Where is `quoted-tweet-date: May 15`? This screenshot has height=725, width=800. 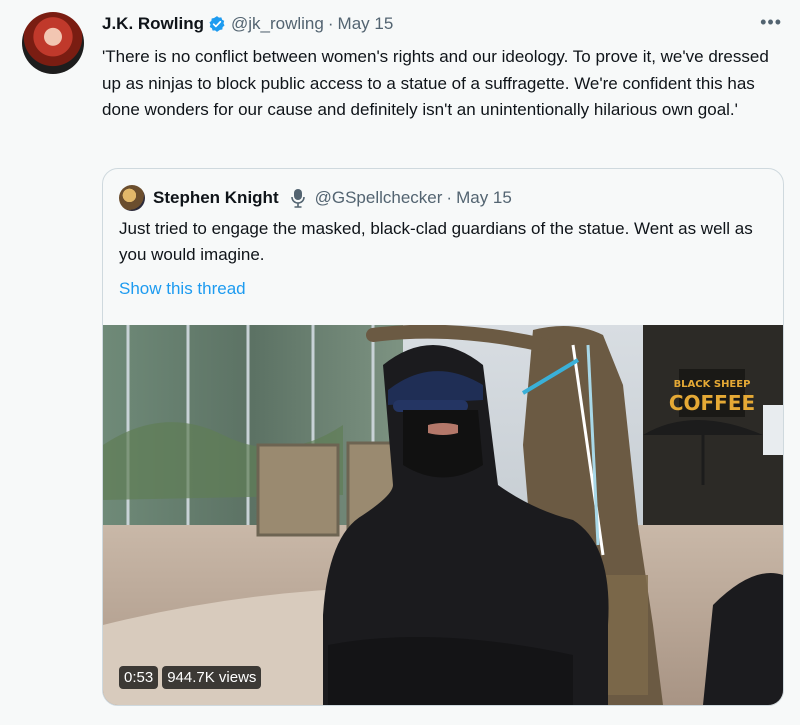 quoted-tweet-date: May 15 is located at coordinates (484, 198).